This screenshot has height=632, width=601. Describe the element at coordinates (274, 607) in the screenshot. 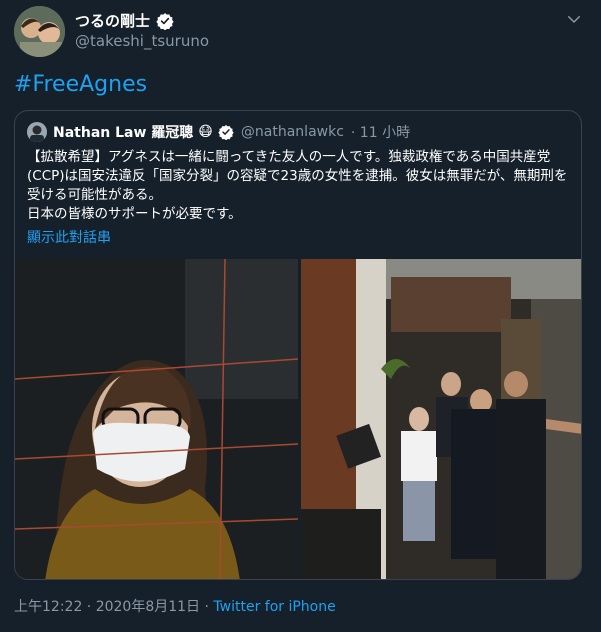

I see `tweet-source-link: Twitter for iPhone` at that location.